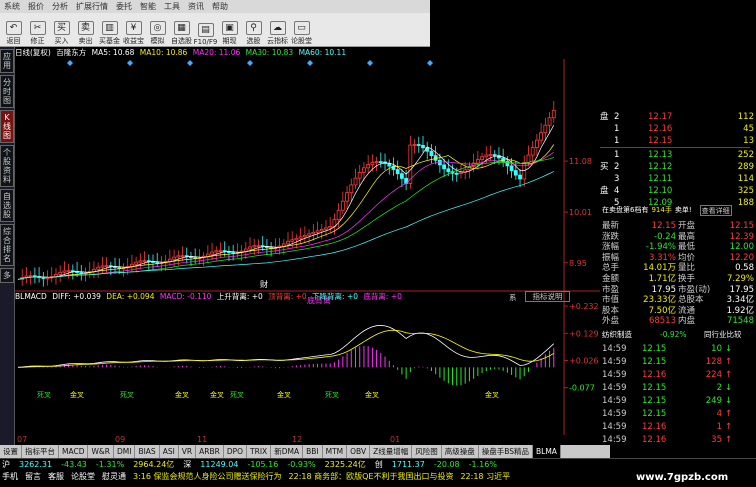 The height and width of the screenshot is (487, 756). What do you see at coordinates (391, 451) in the screenshot?
I see `indicator-tab: Z线量增幅` at bounding box center [391, 451].